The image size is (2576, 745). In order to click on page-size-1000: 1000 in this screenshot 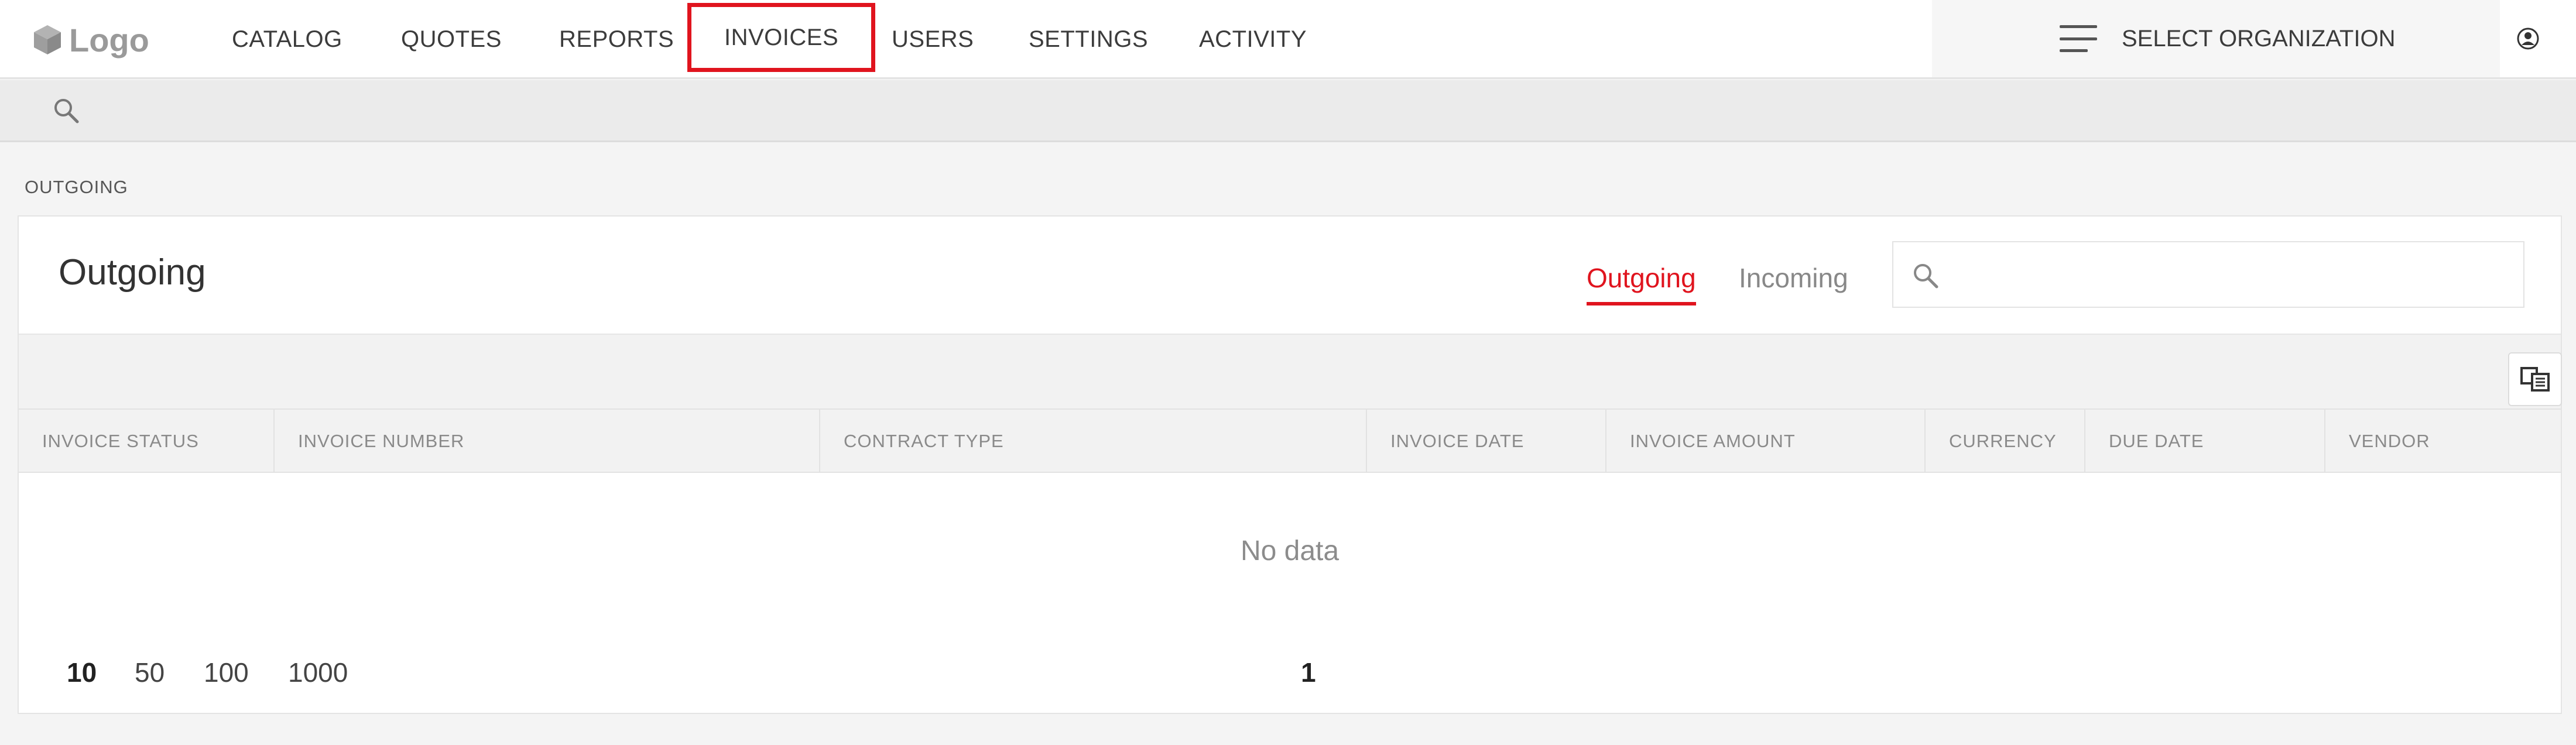, I will do `click(318, 672)`.